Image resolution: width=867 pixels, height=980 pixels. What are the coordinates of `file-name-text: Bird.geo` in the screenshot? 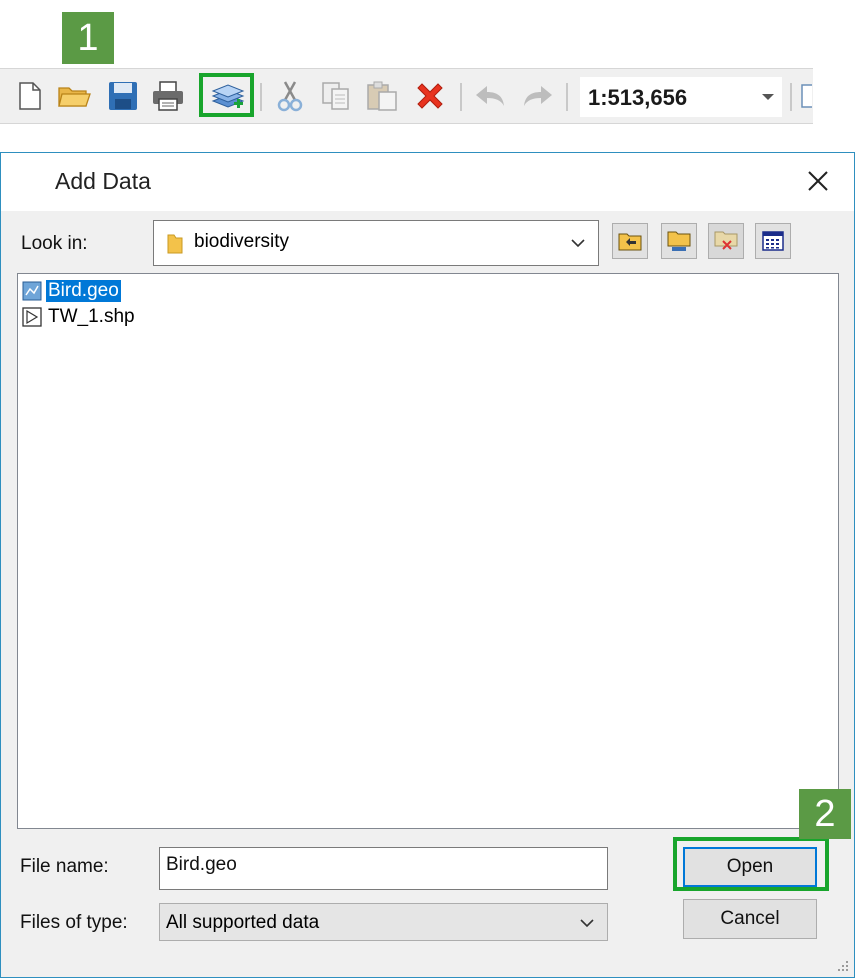 It's located at (83, 291).